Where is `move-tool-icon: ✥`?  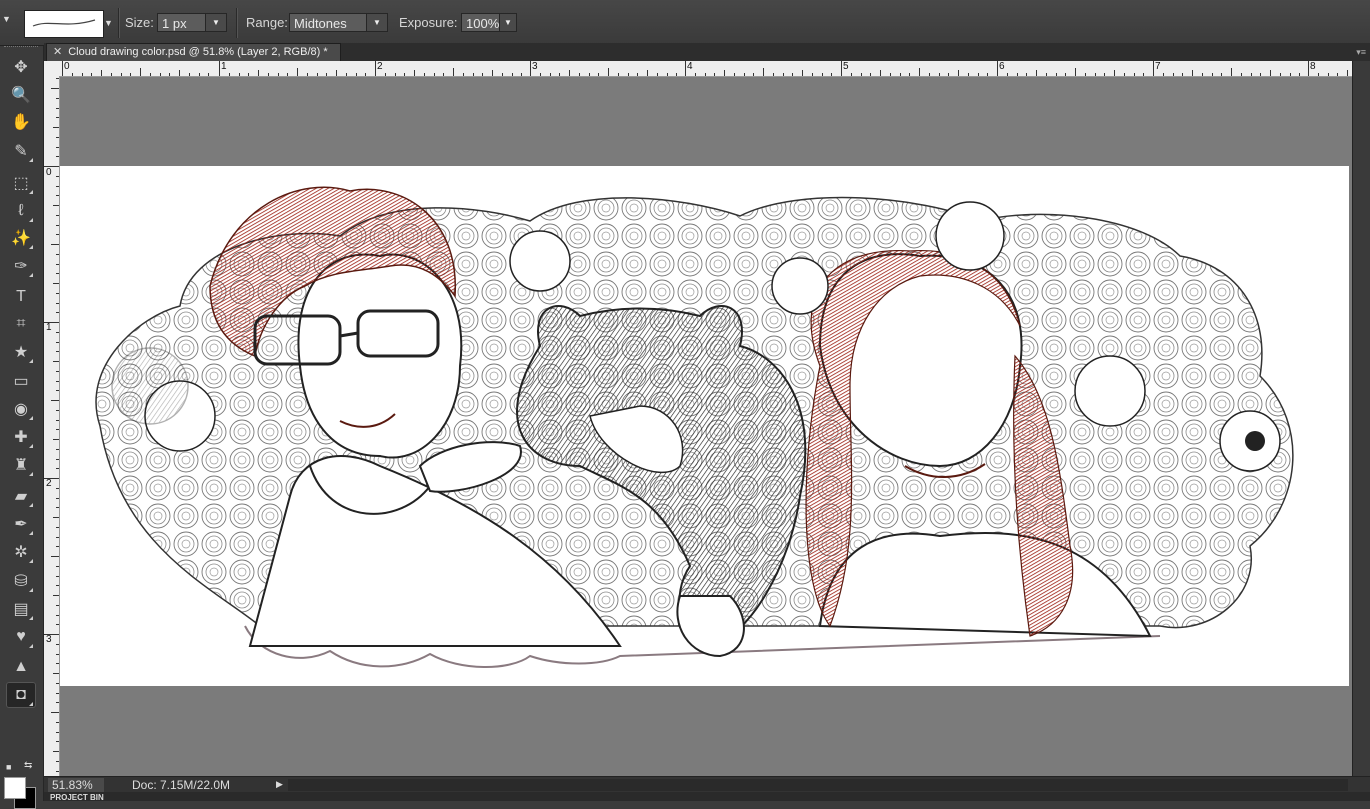 move-tool-icon: ✥ is located at coordinates (21, 67).